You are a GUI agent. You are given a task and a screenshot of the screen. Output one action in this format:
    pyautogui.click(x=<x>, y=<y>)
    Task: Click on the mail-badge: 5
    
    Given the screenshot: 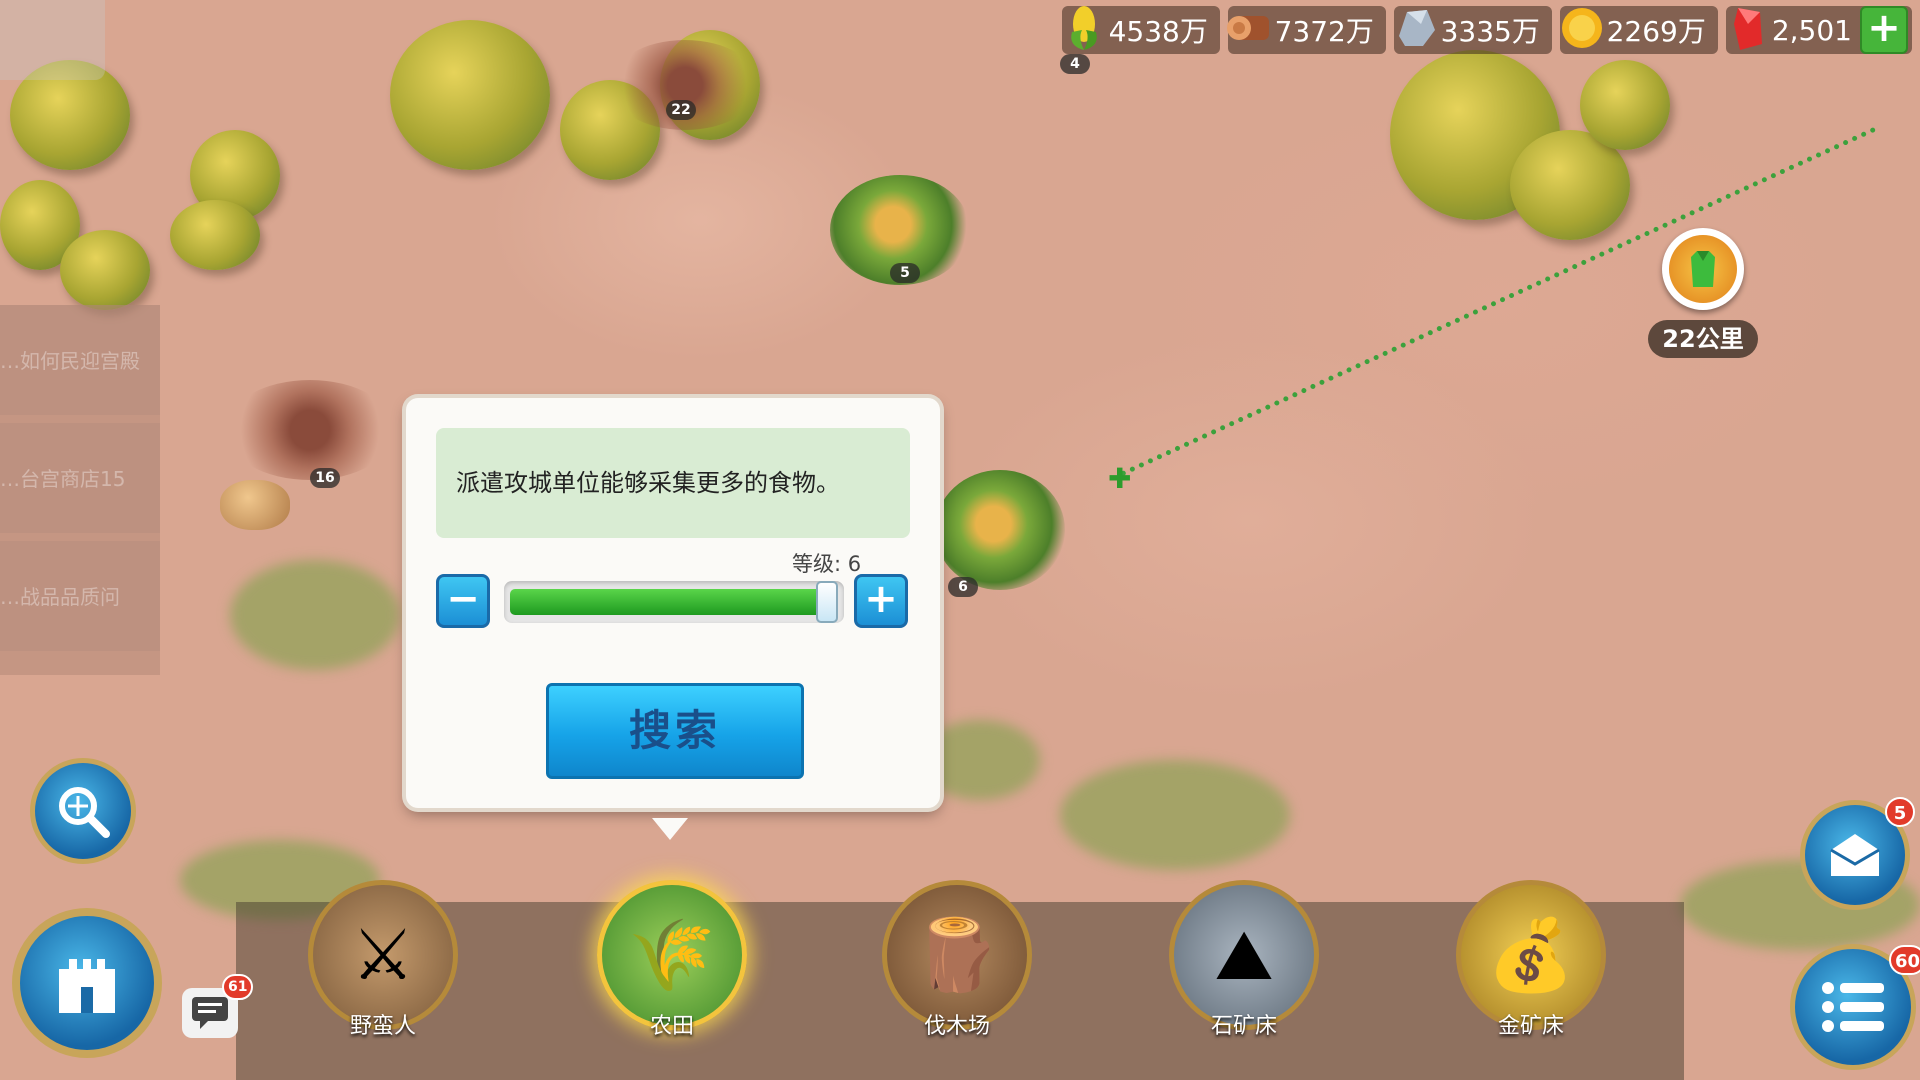 What is the action you would take?
    pyautogui.click(x=1900, y=812)
    